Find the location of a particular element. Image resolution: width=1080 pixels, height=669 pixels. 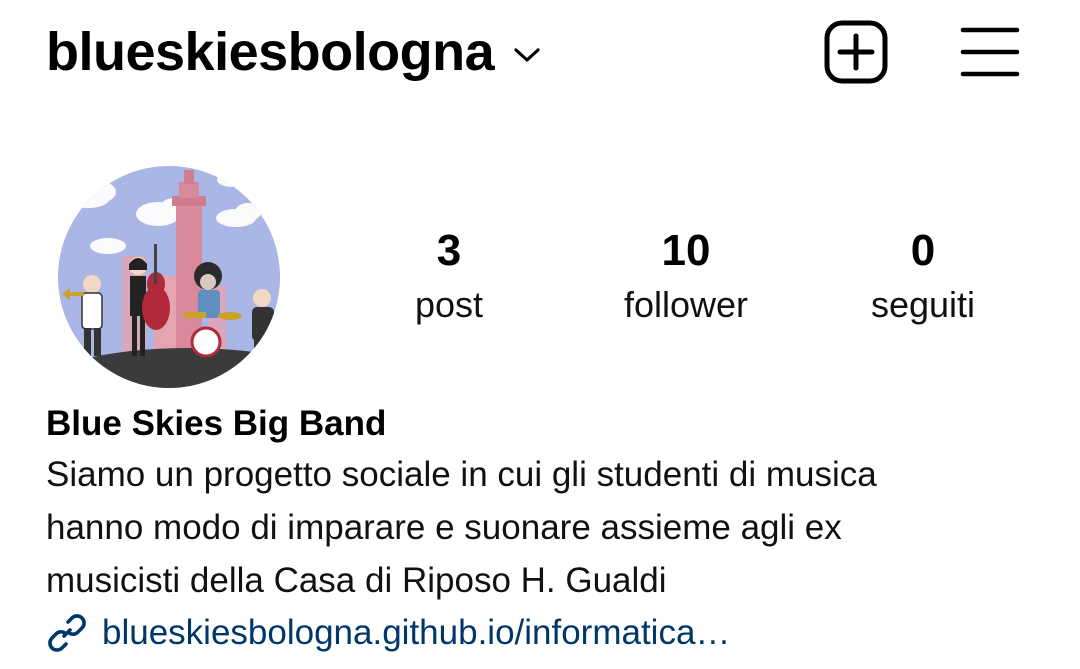

profile-avatar is located at coordinates (169, 277).